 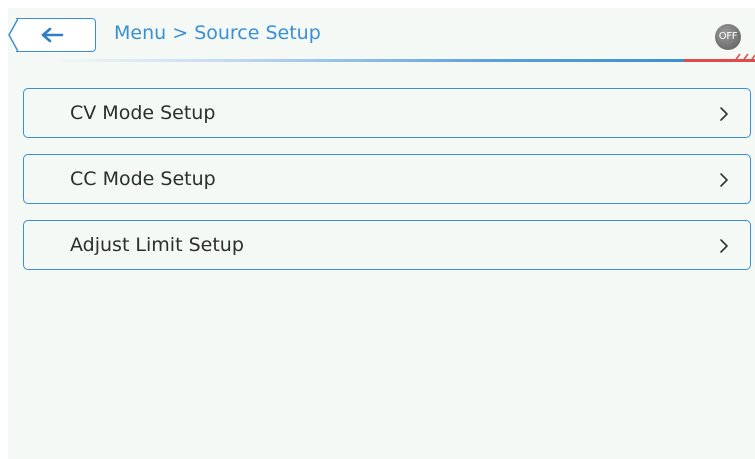 I want to click on menu-item-label: Adjust Limit Setup, so click(x=157, y=245).